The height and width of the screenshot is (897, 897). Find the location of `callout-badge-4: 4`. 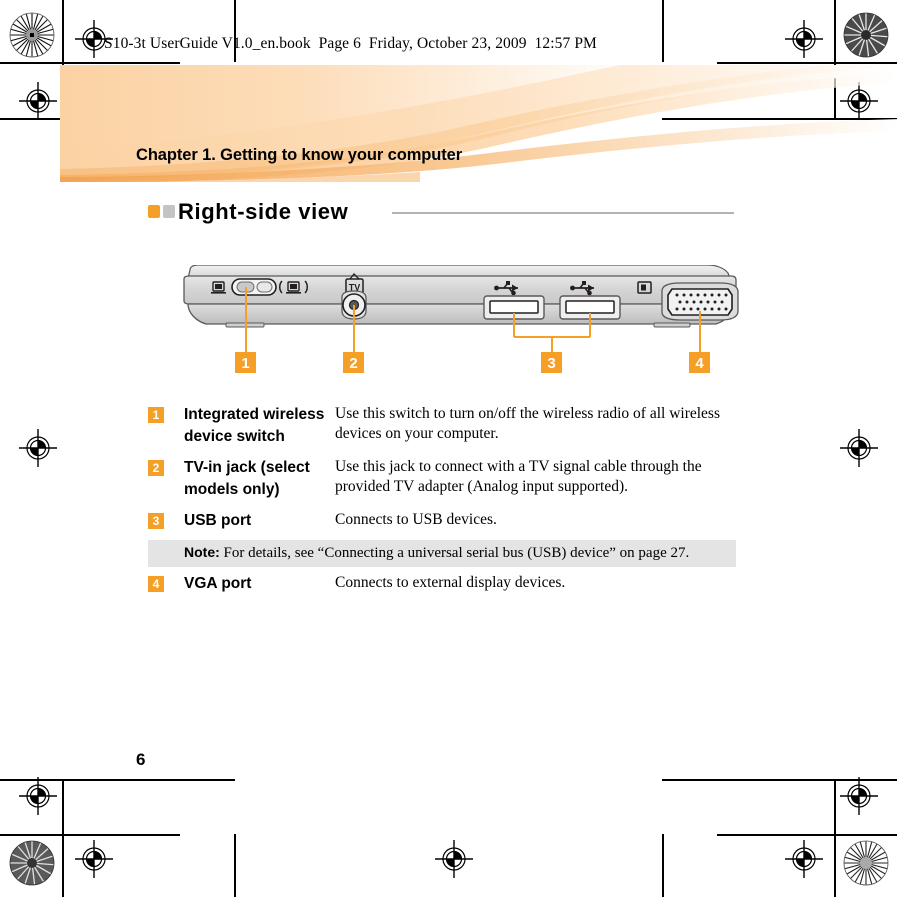

callout-badge-4: 4 is located at coordinates (699, 362).